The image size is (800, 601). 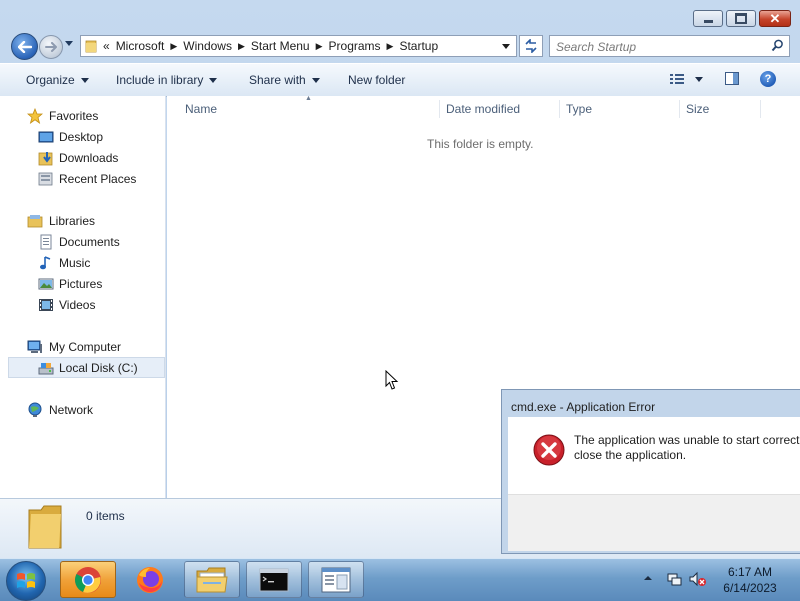 I want to click on network-status-icon, so click(x=675, y=579).